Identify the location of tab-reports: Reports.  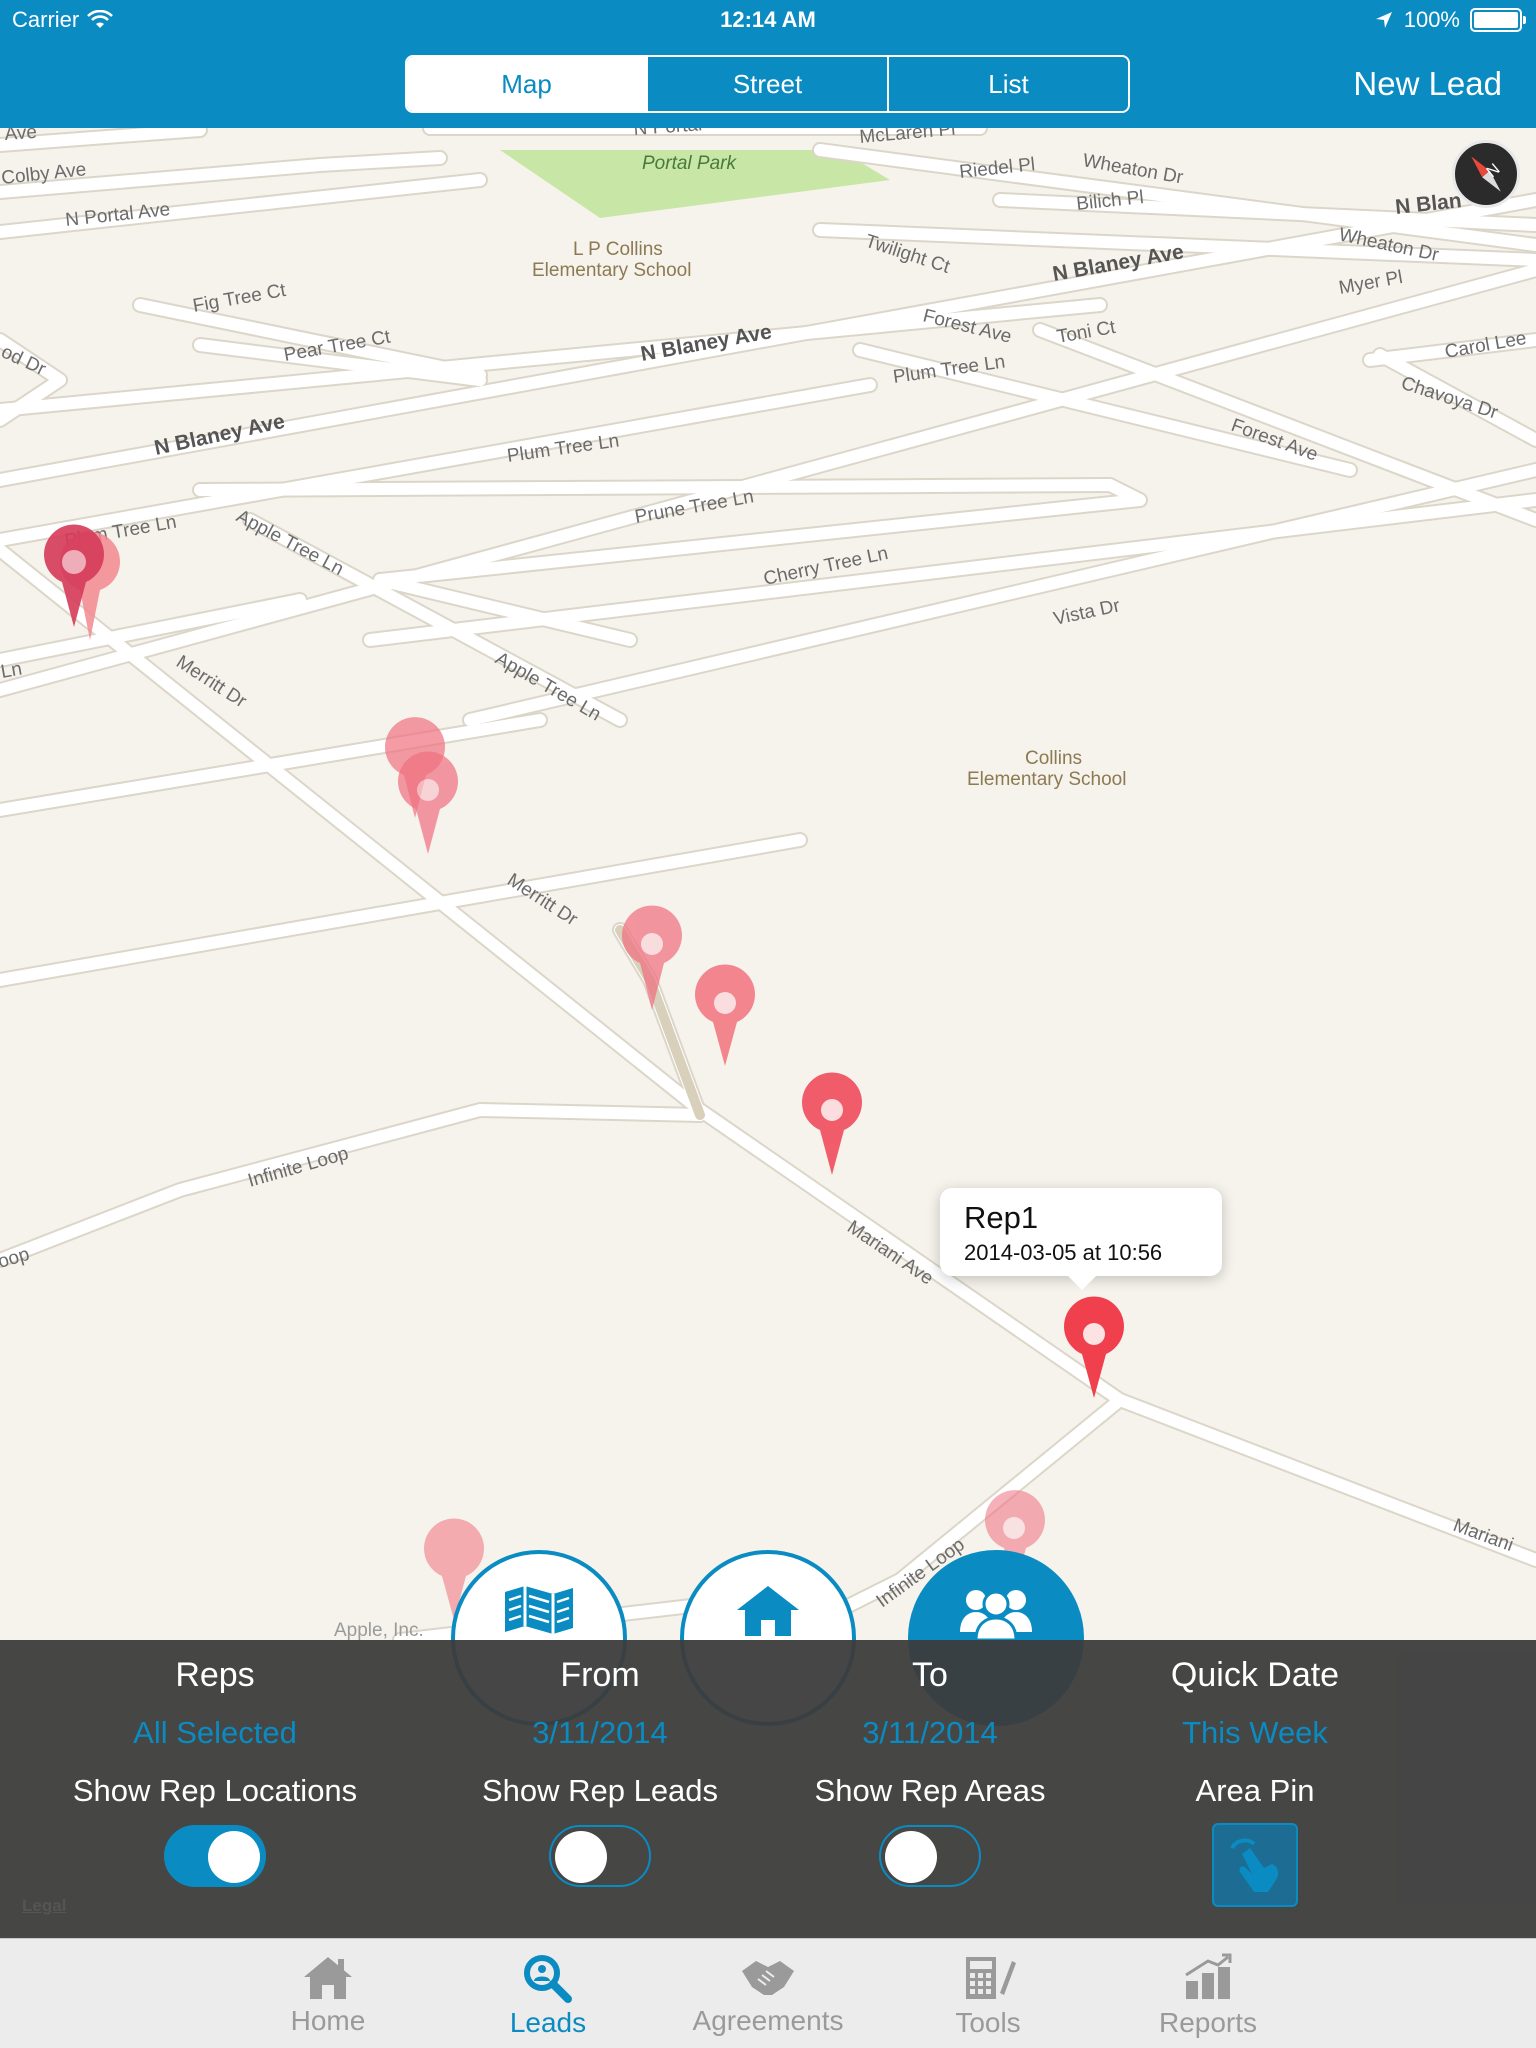
(1208, 1993).